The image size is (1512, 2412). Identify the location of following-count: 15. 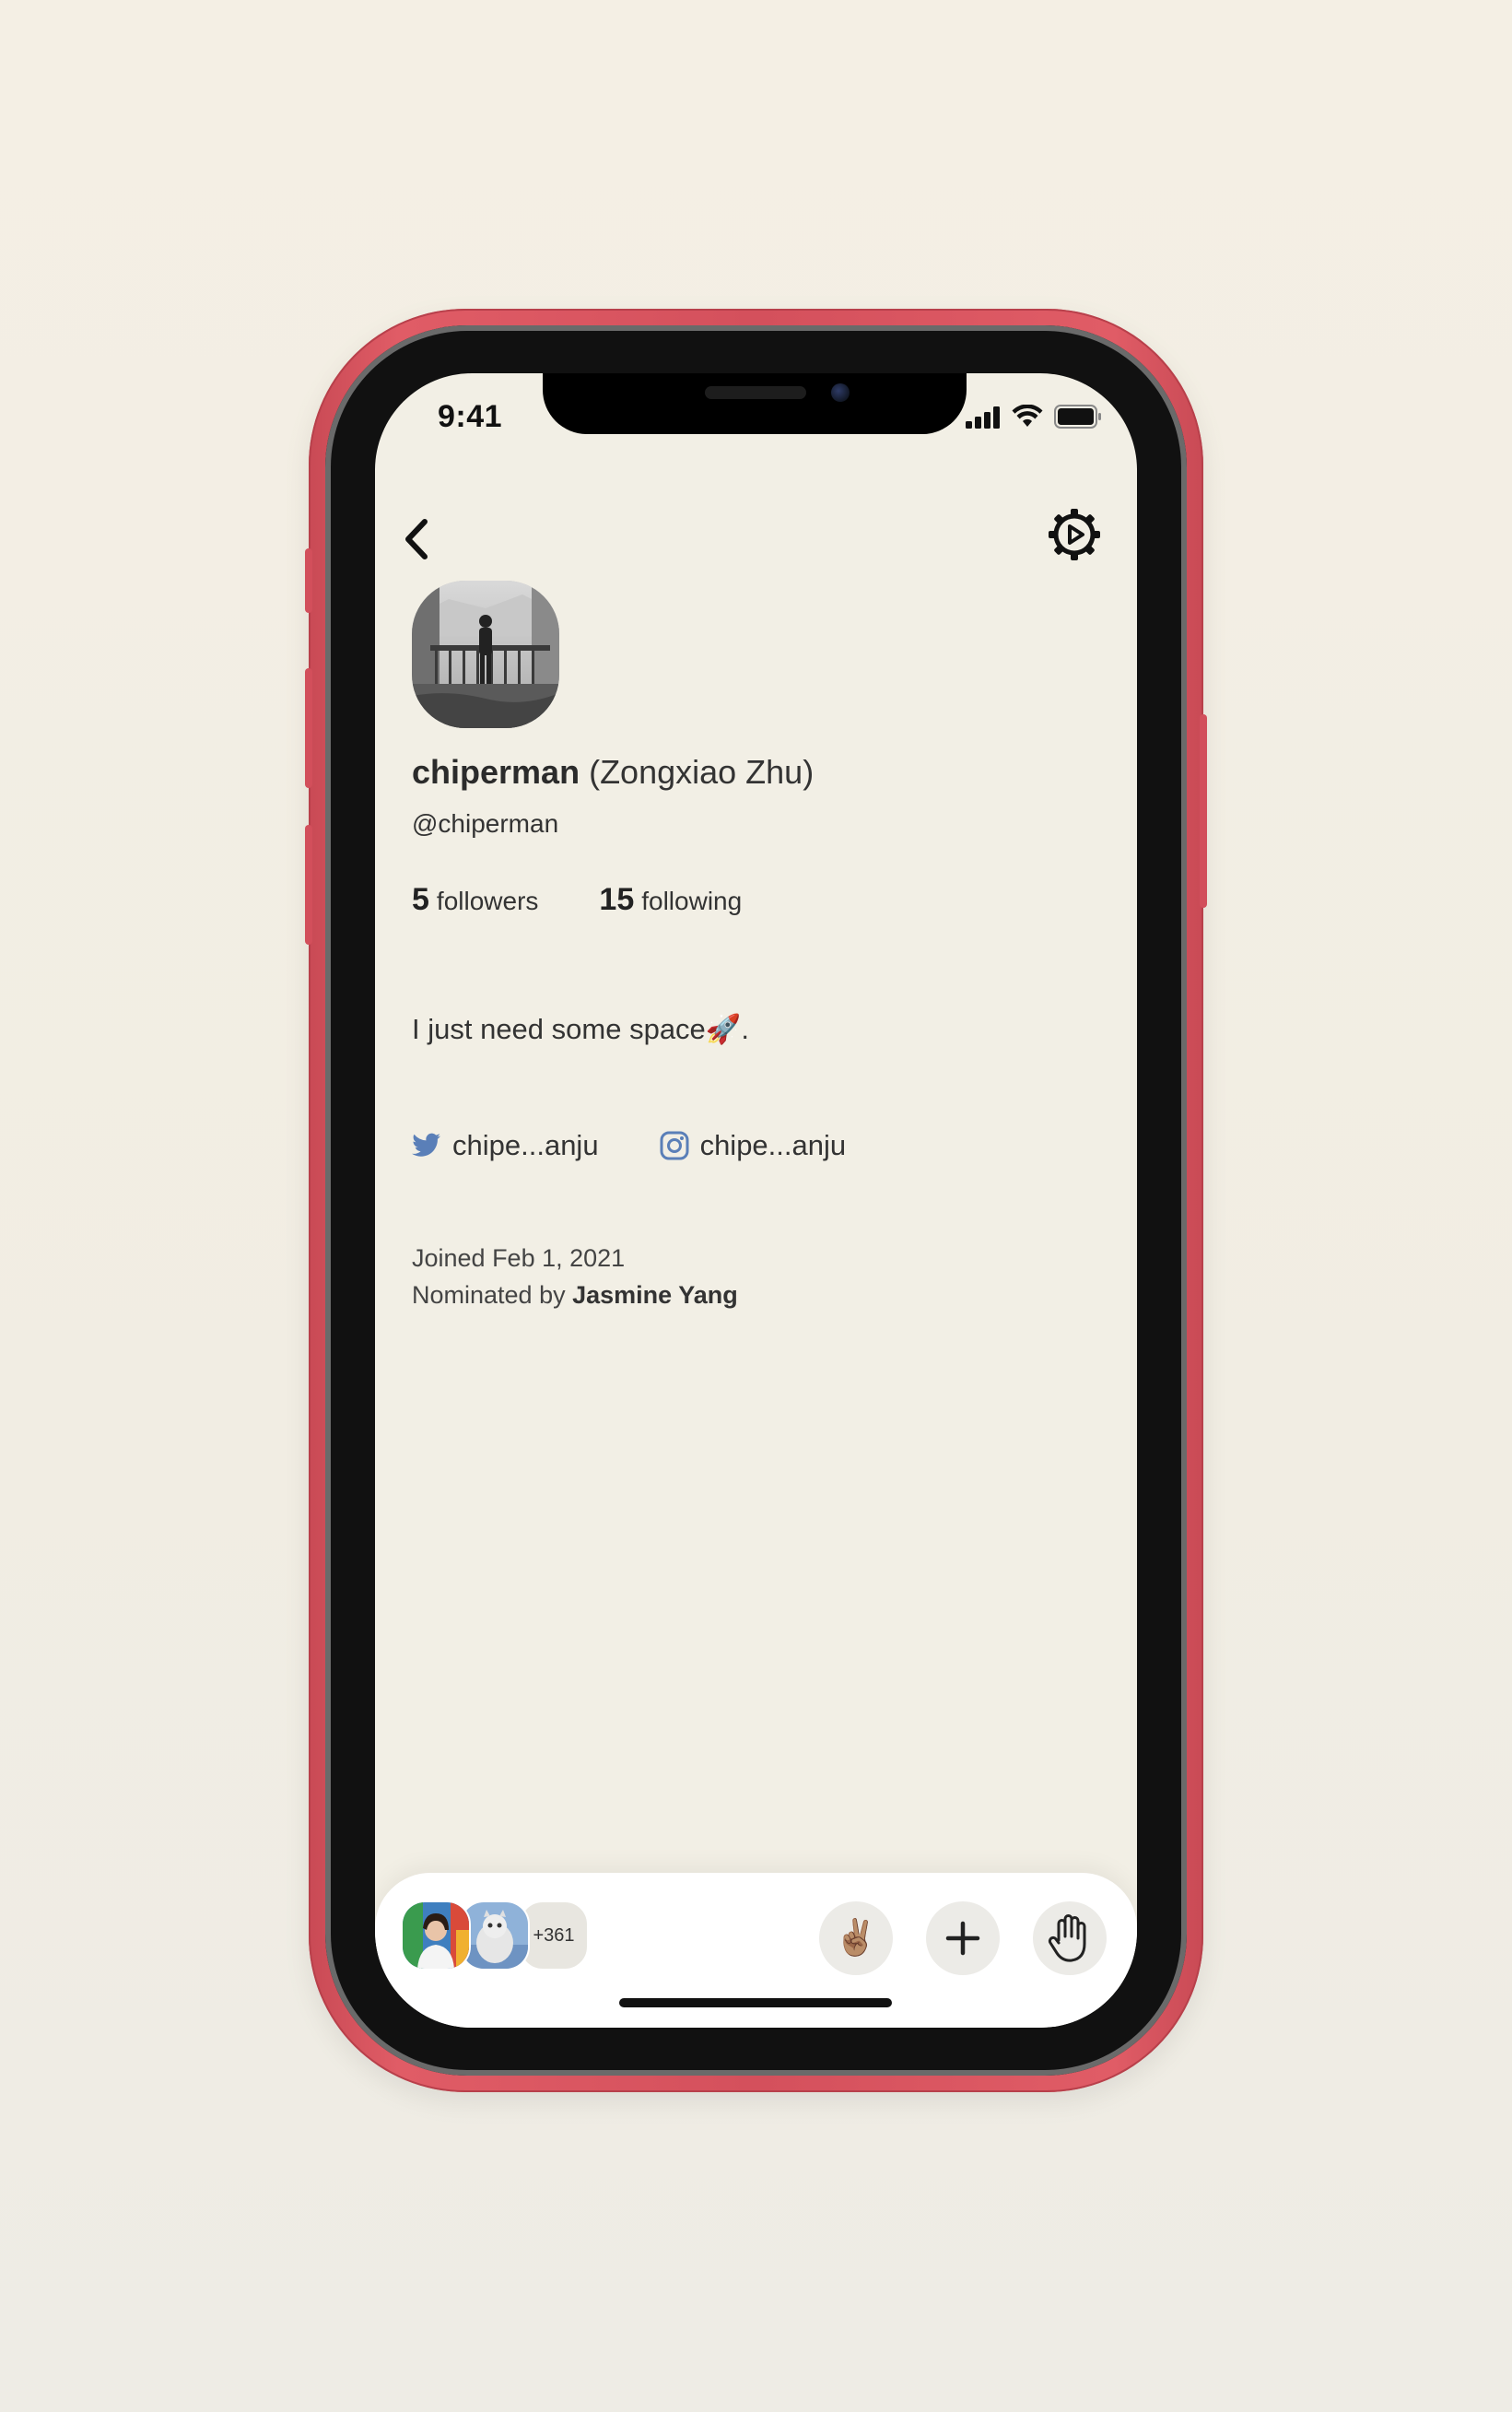
(617, 899).